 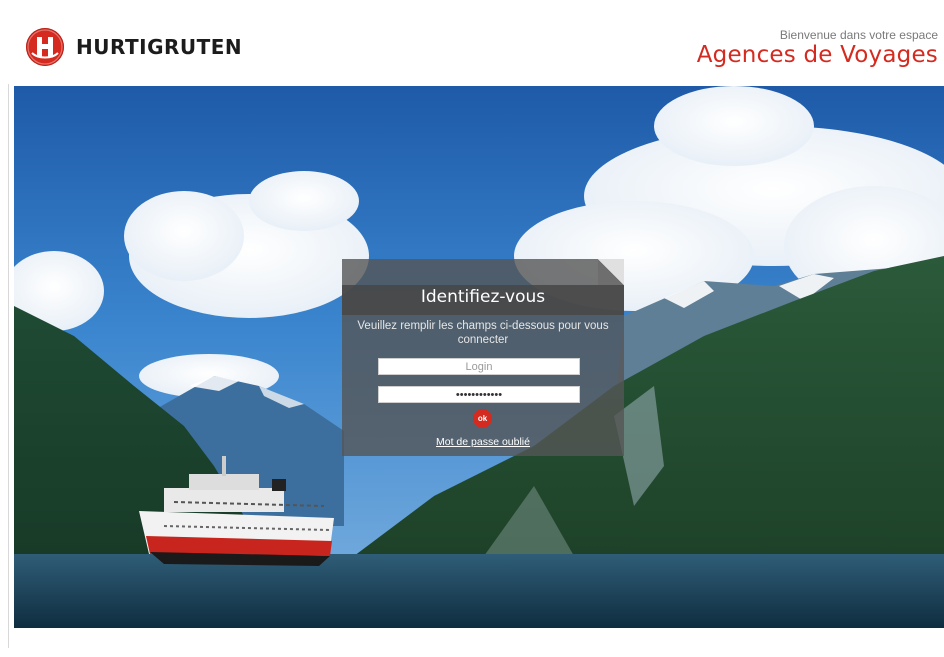 I want to click on forgot-password-link: Mot de passe oublié, so click(x=483, y=442).